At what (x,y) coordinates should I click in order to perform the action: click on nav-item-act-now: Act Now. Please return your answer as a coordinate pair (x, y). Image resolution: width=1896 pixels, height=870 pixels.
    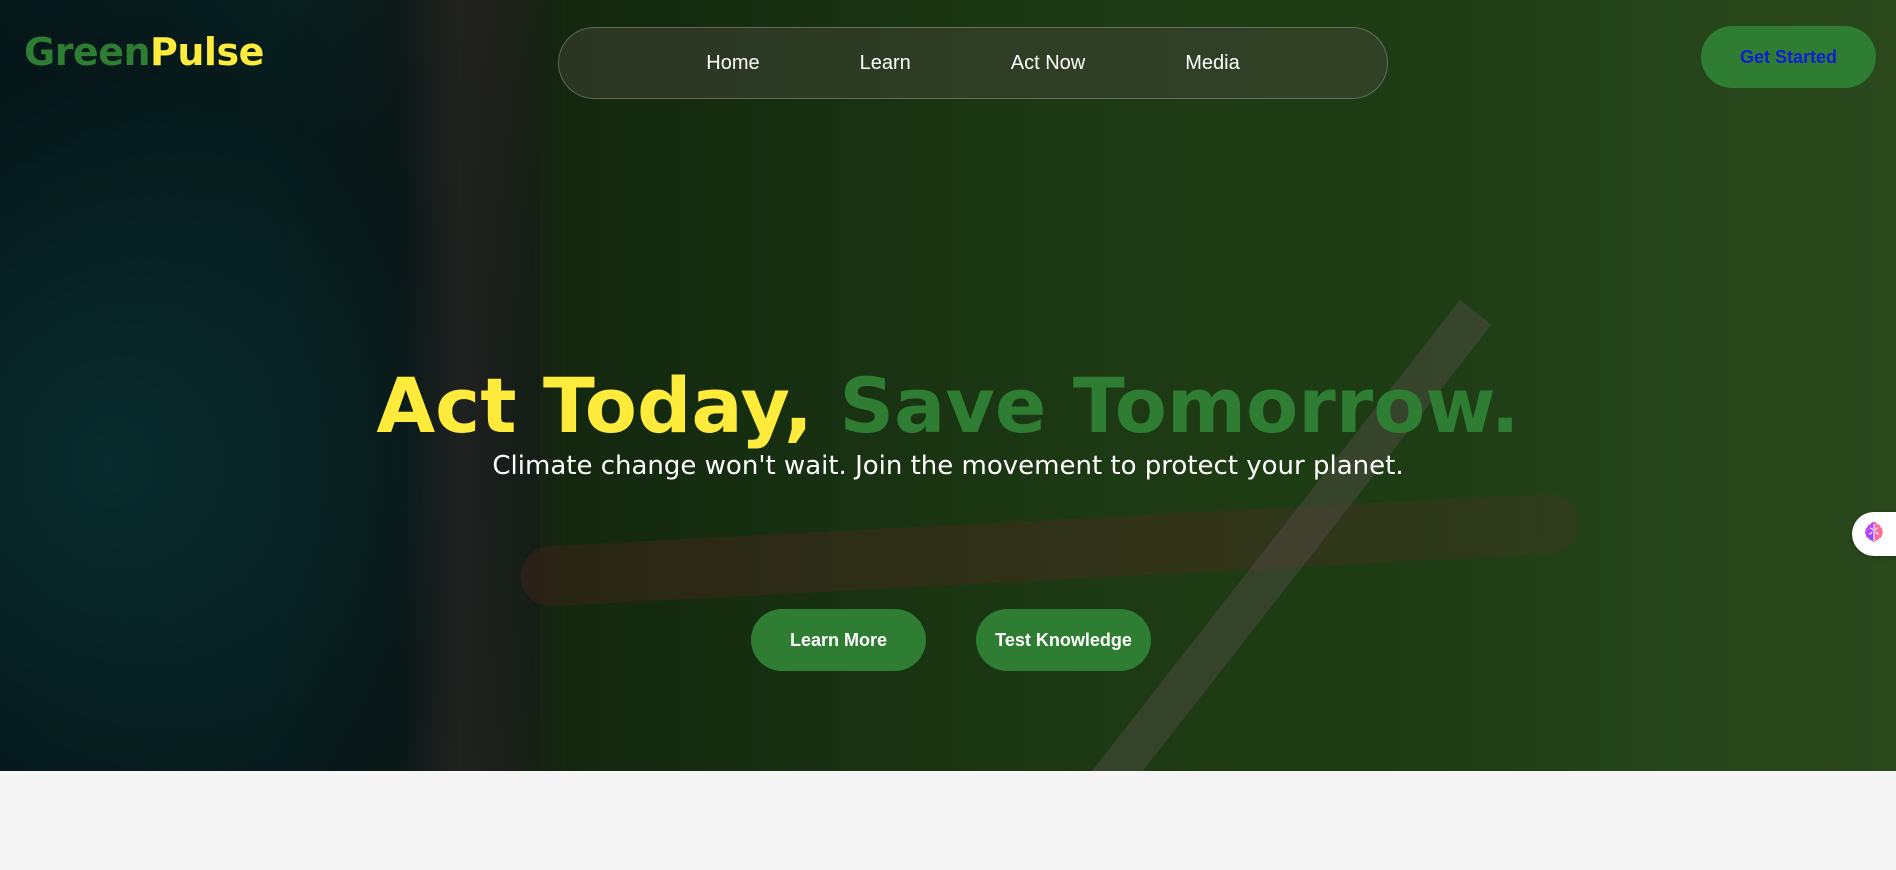
    Looking at the image, I should click on (1048, 63).